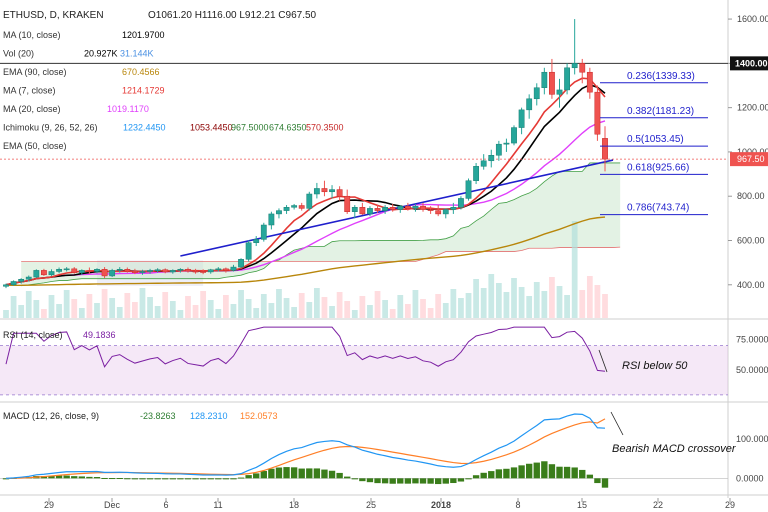 The height and width of the screenshot is (512, 768). What do you see at coordinates (751, 241) in the screenshot?
I see `price-tick-label: 600.00` at bounding box center [751, 241].